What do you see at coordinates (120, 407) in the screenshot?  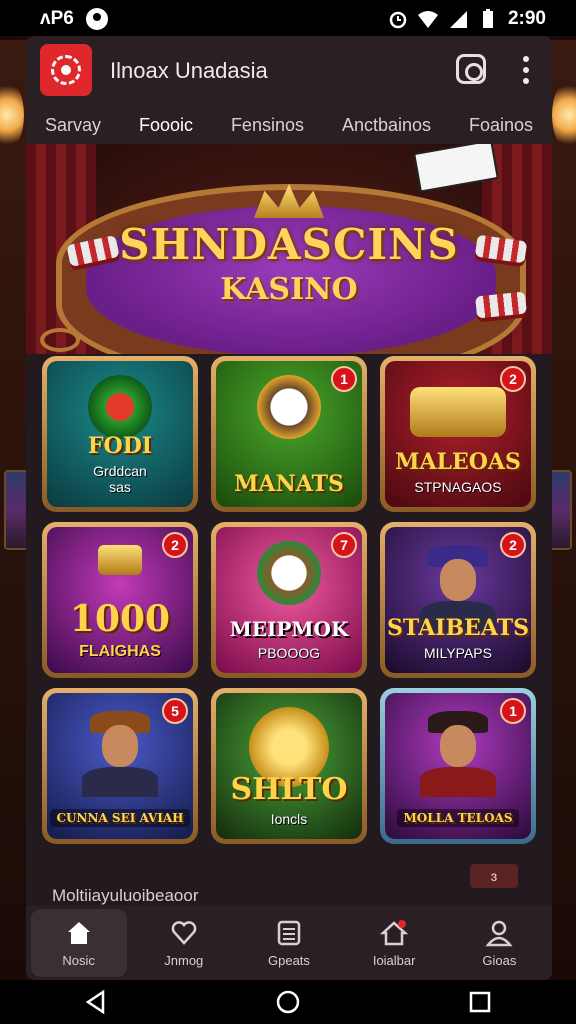 I see `fruit-icon` at bounding box center [120, 407].